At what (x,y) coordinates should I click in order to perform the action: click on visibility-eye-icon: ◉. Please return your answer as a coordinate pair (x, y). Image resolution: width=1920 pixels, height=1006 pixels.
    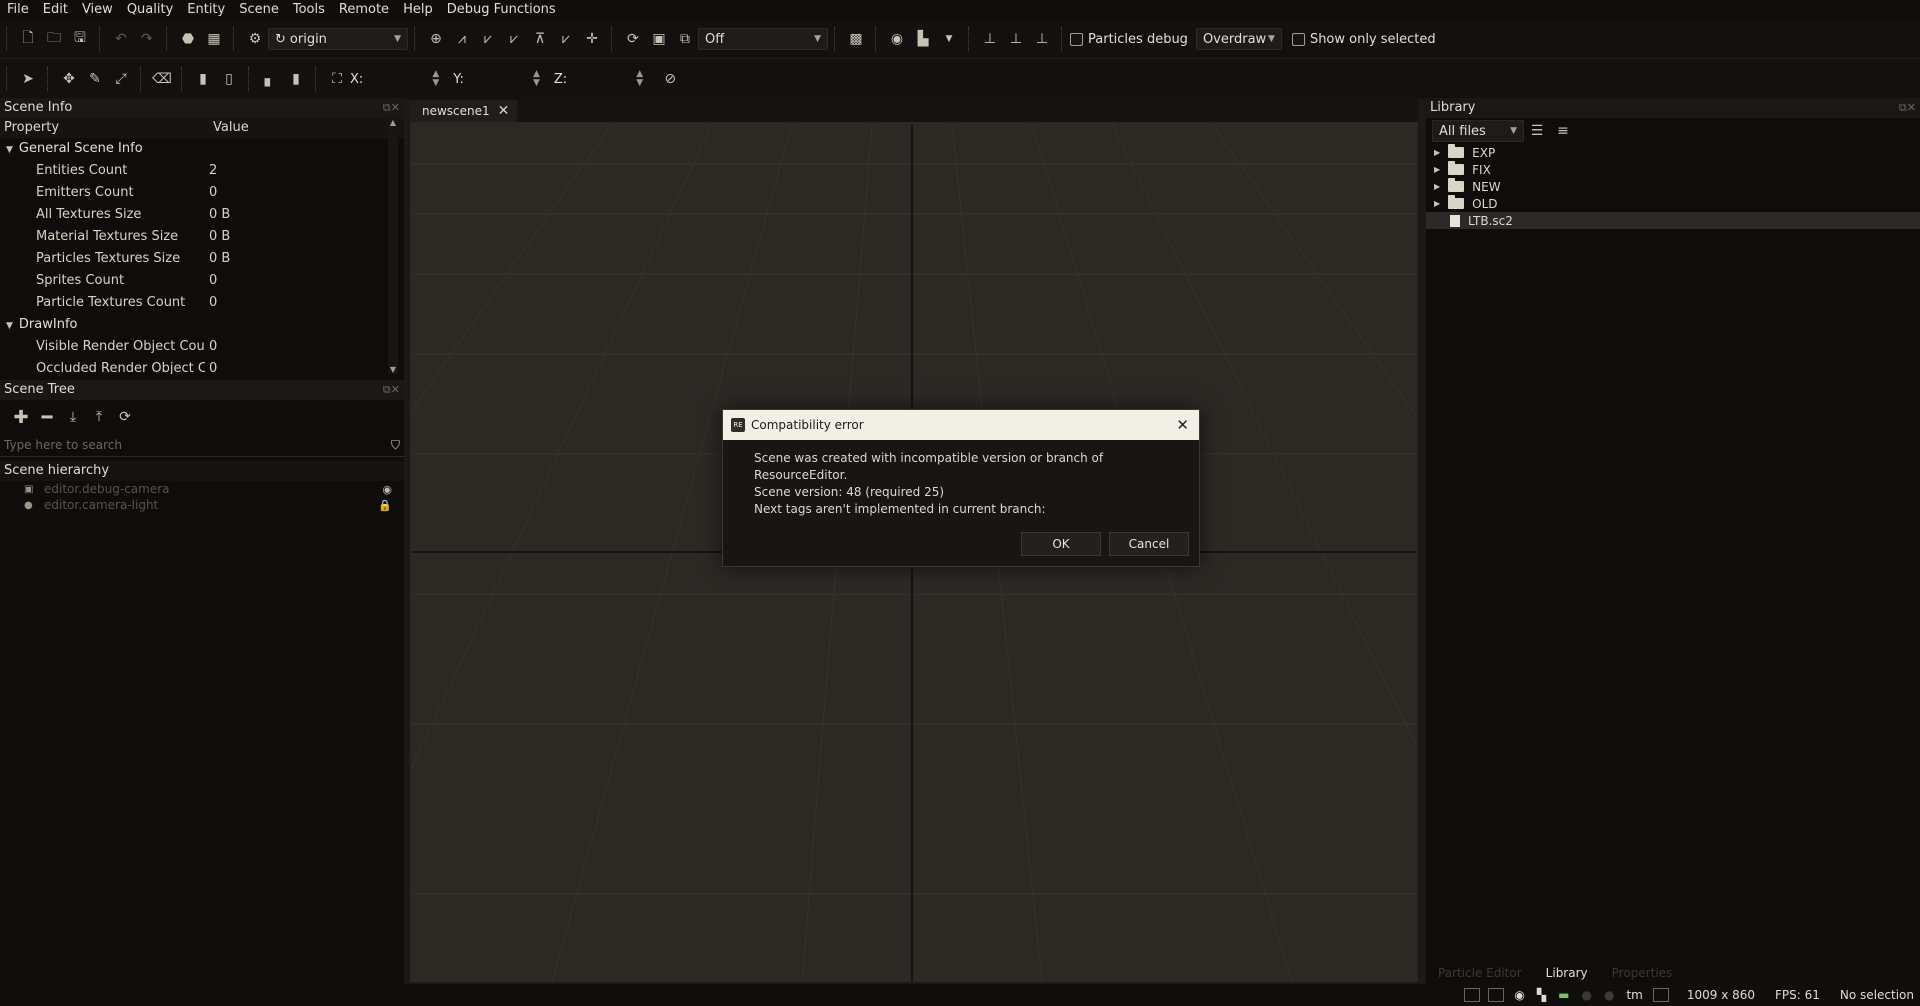
    Looking at the image, I should click on (387, 489).